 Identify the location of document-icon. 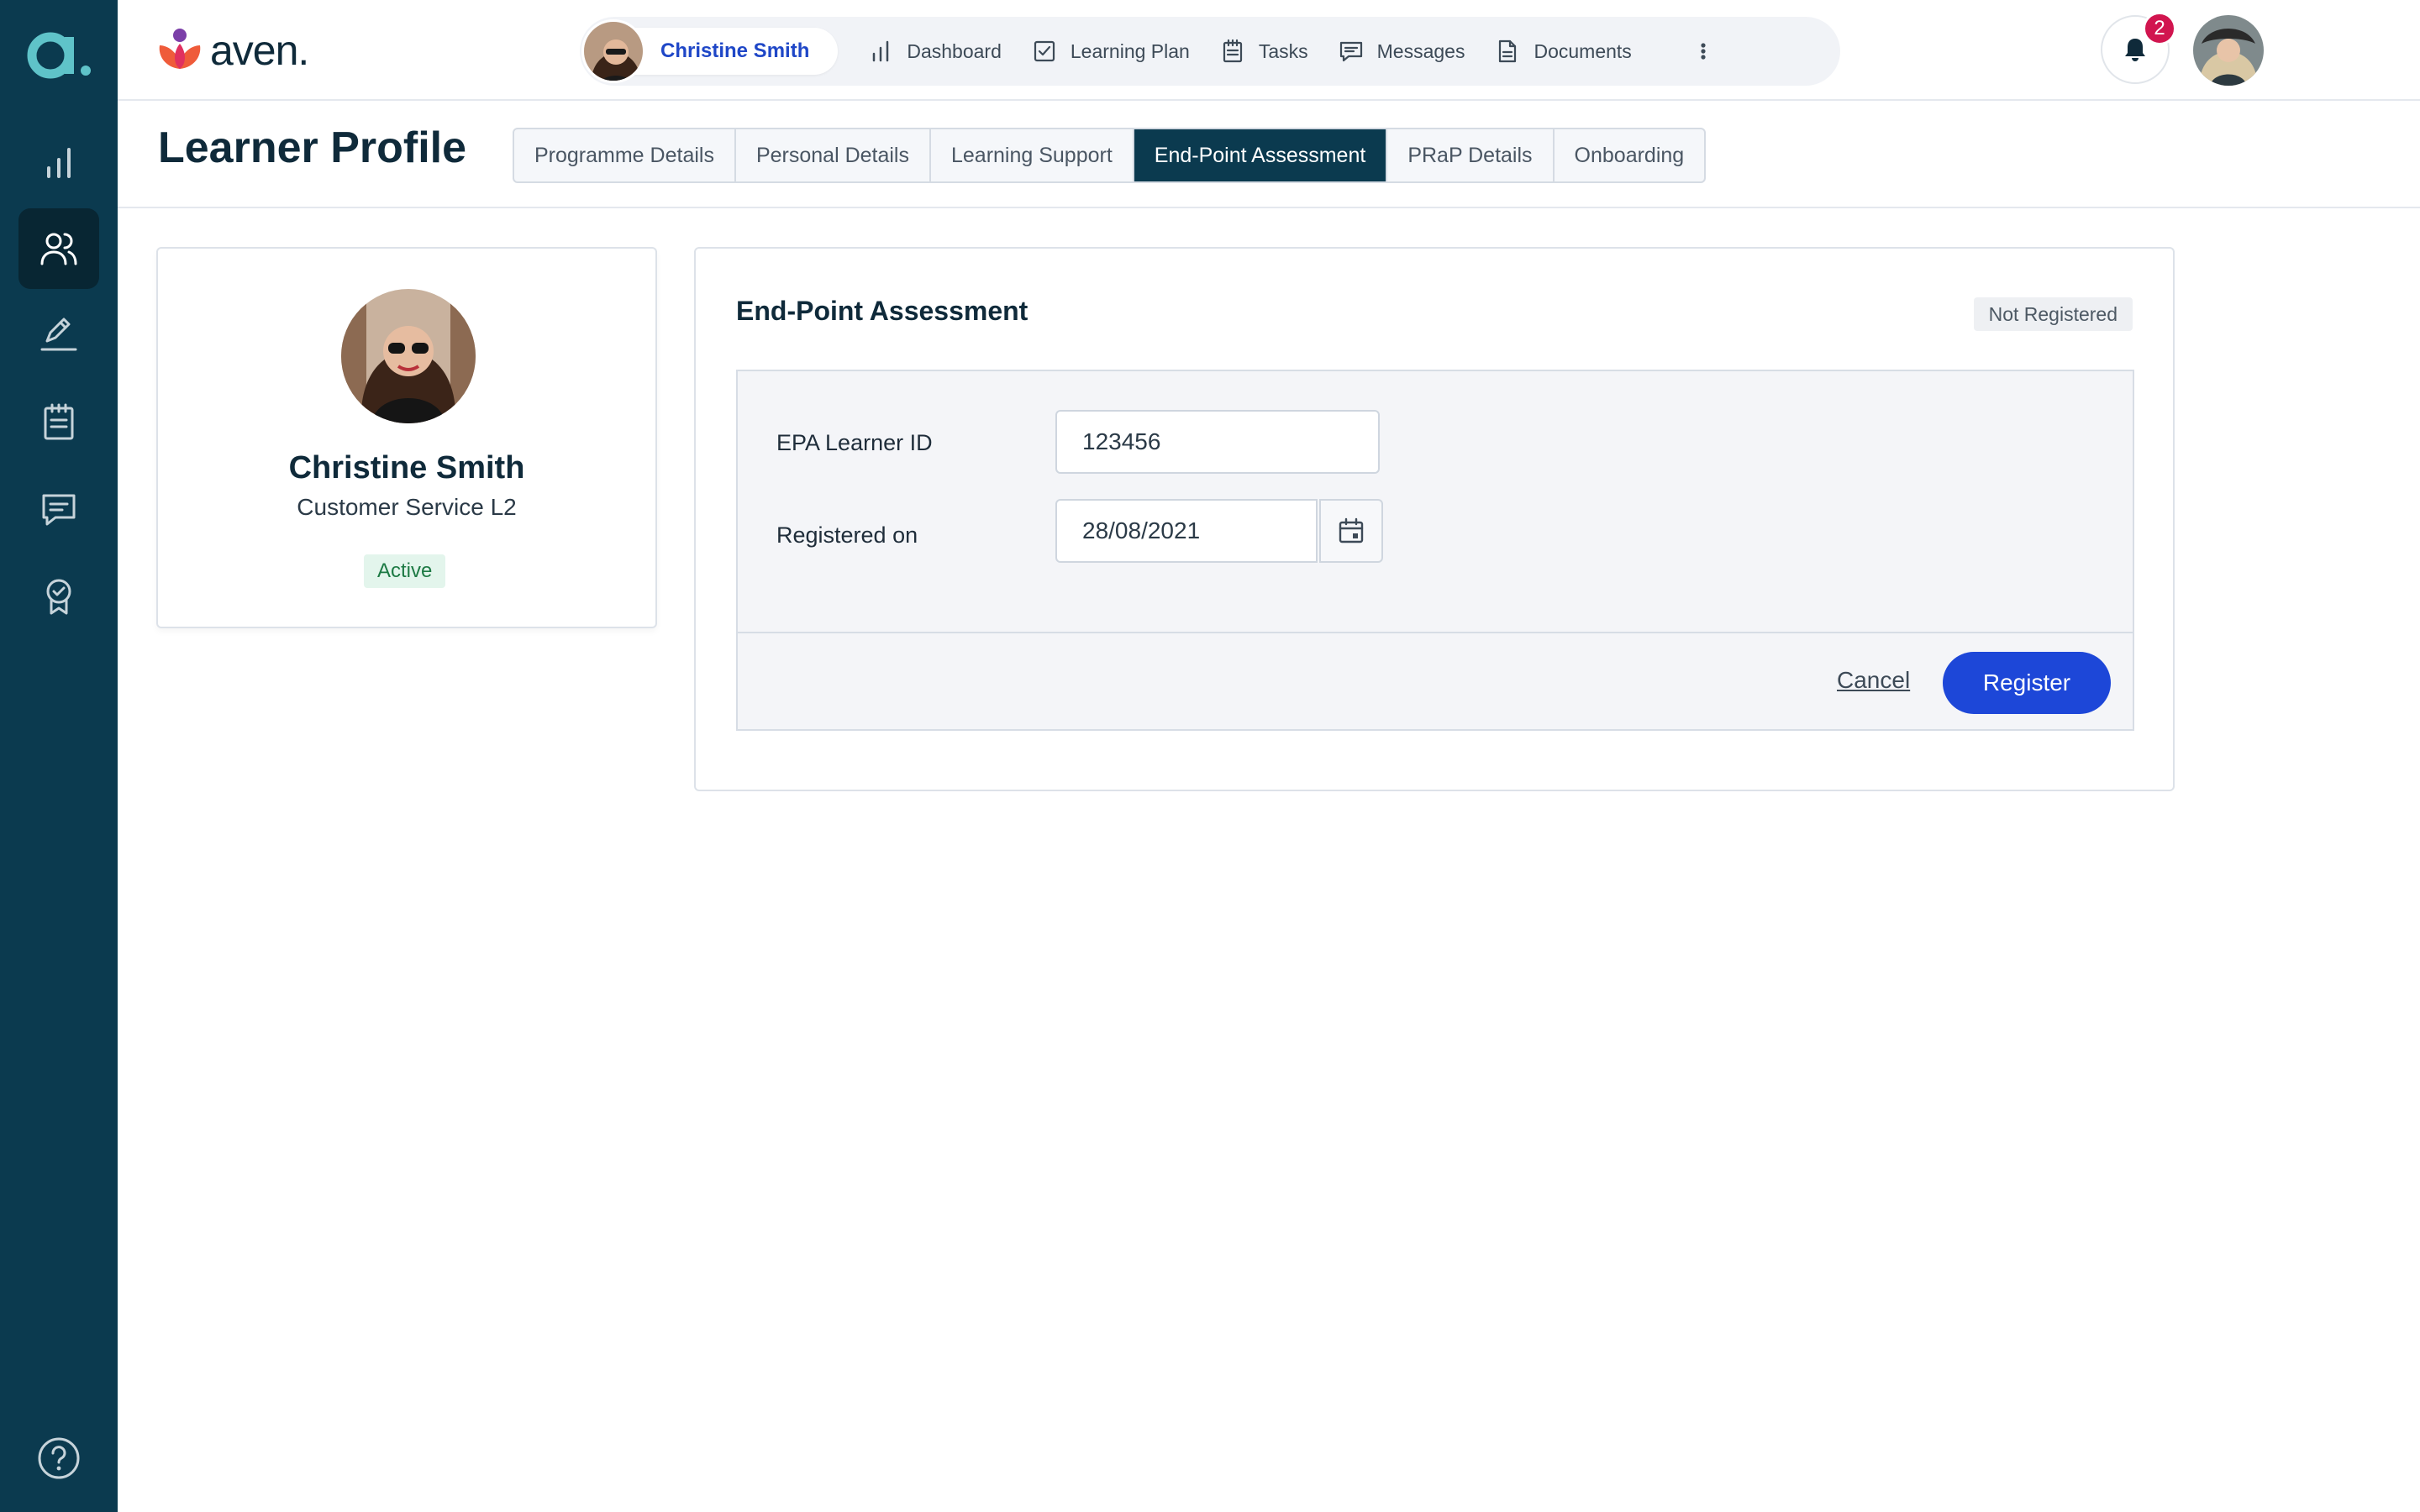
(1508, 51).